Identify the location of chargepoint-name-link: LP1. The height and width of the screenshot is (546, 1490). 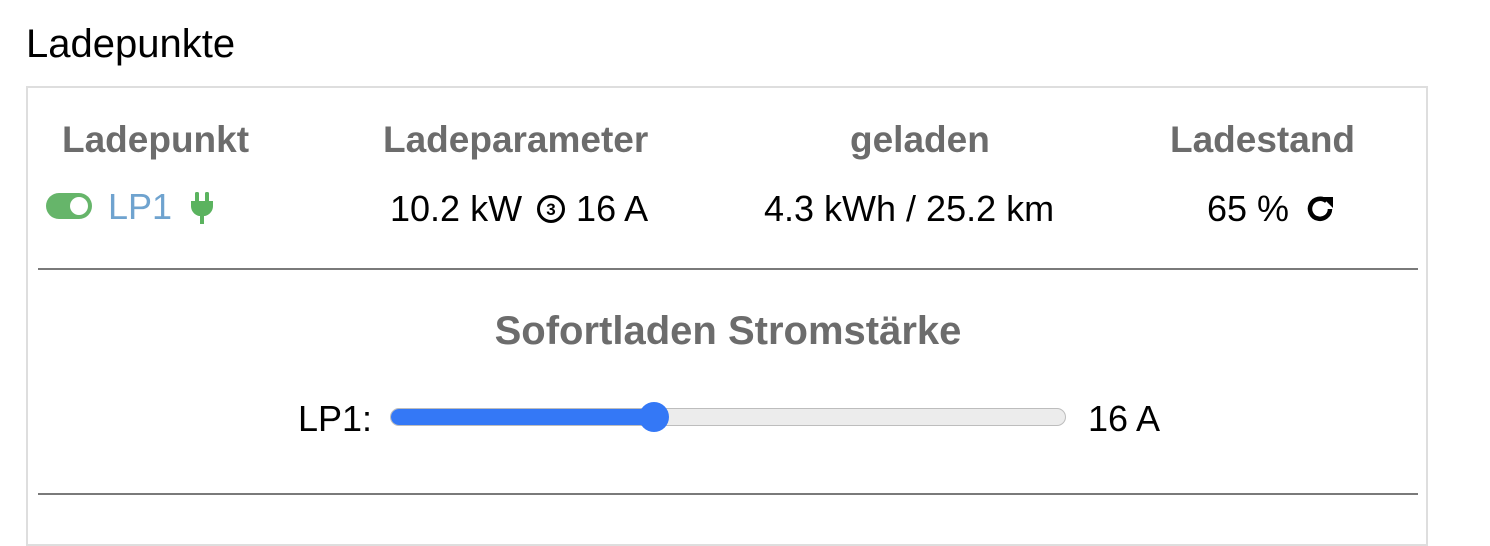
(140, 207).